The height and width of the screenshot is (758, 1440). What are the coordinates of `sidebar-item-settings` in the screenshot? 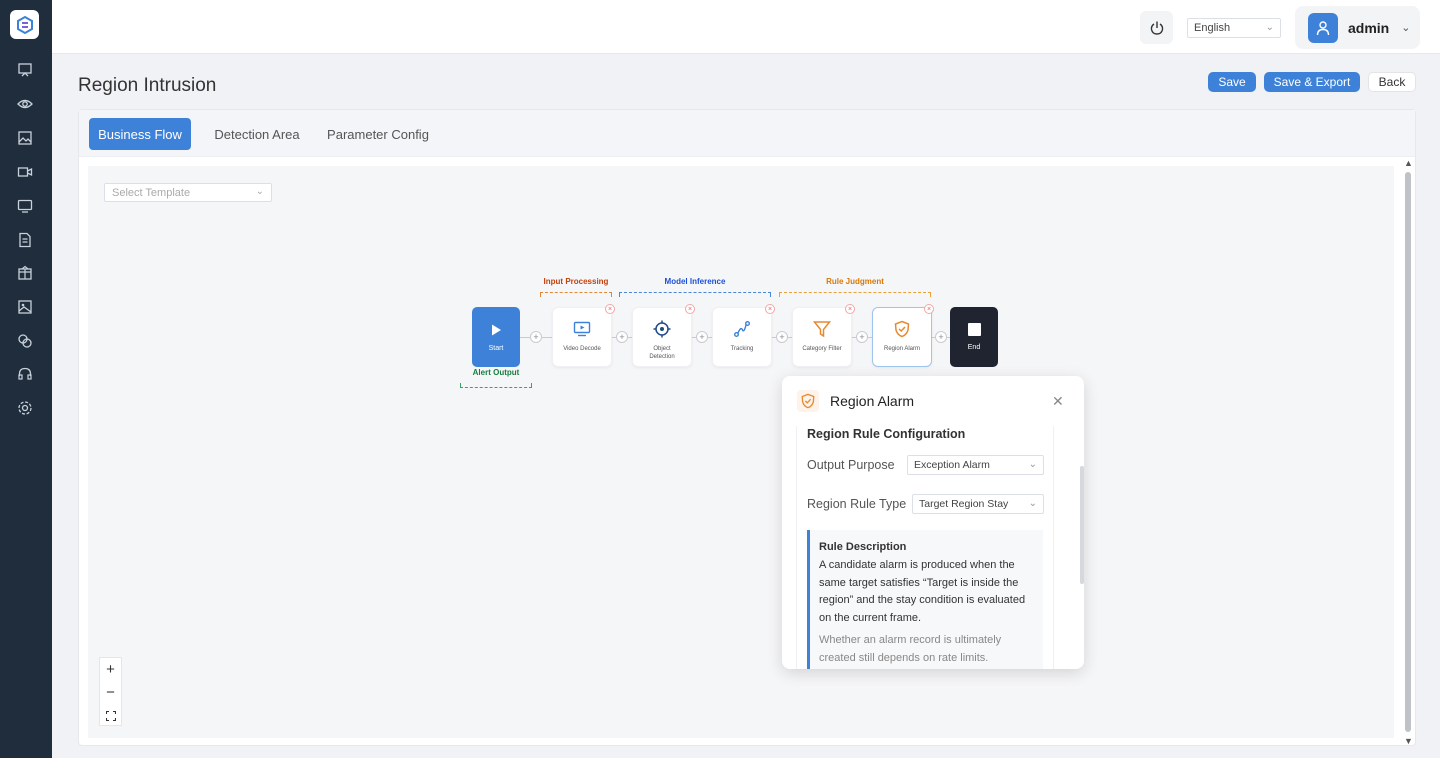 It's located at (25, 408).